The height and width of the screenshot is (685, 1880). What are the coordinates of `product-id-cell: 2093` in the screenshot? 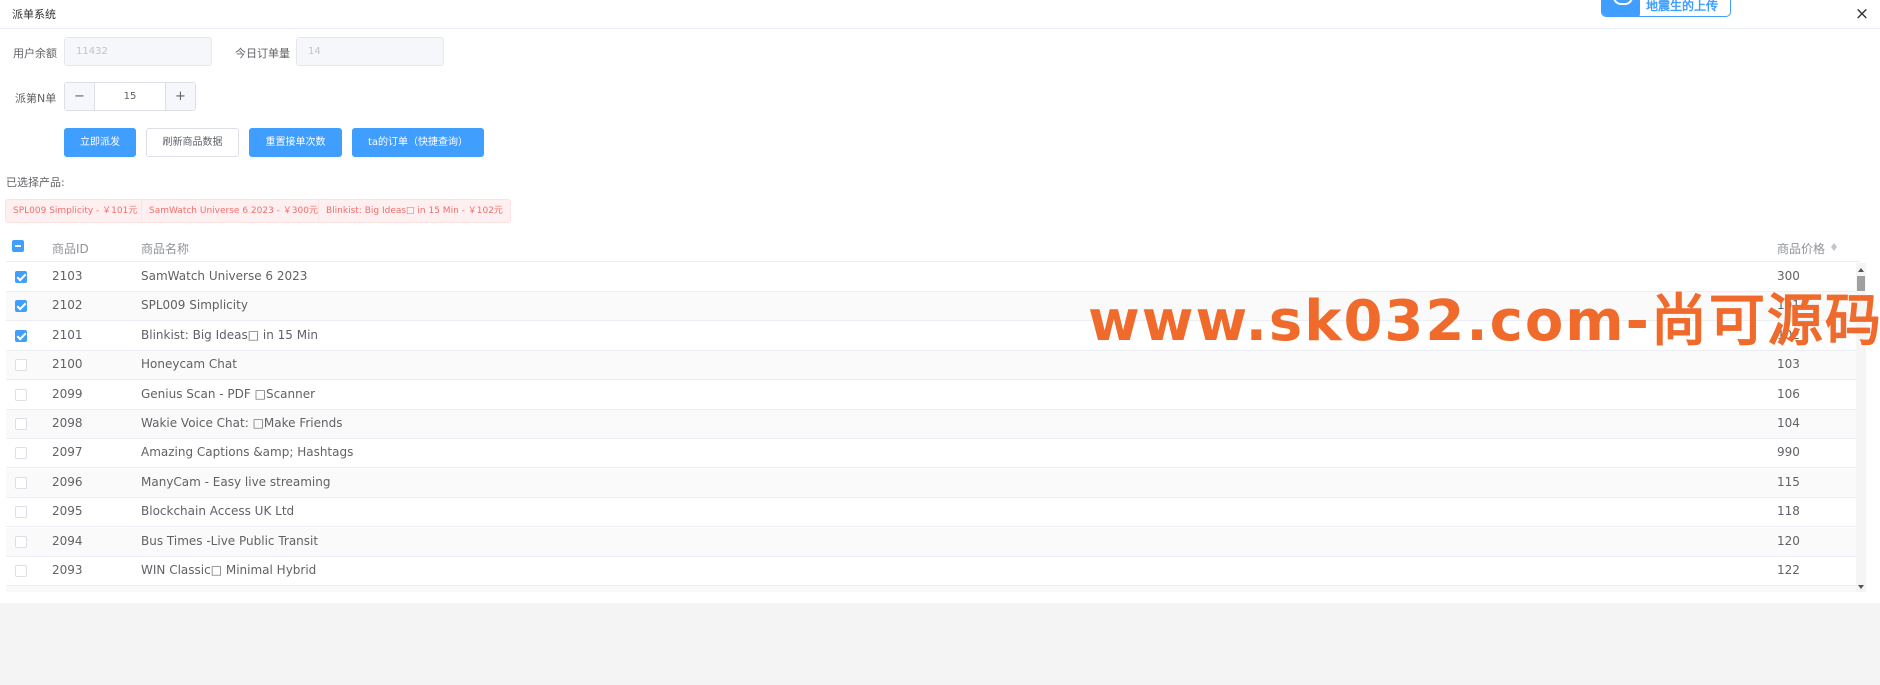 It's located at (67, 570).